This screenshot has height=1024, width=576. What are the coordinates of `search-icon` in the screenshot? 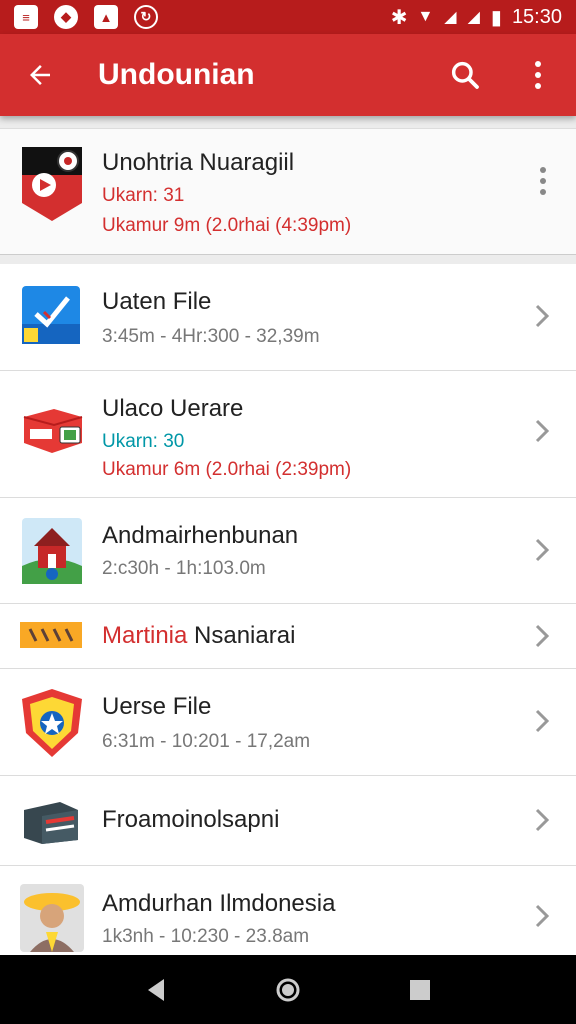 It's located at (465, 75).